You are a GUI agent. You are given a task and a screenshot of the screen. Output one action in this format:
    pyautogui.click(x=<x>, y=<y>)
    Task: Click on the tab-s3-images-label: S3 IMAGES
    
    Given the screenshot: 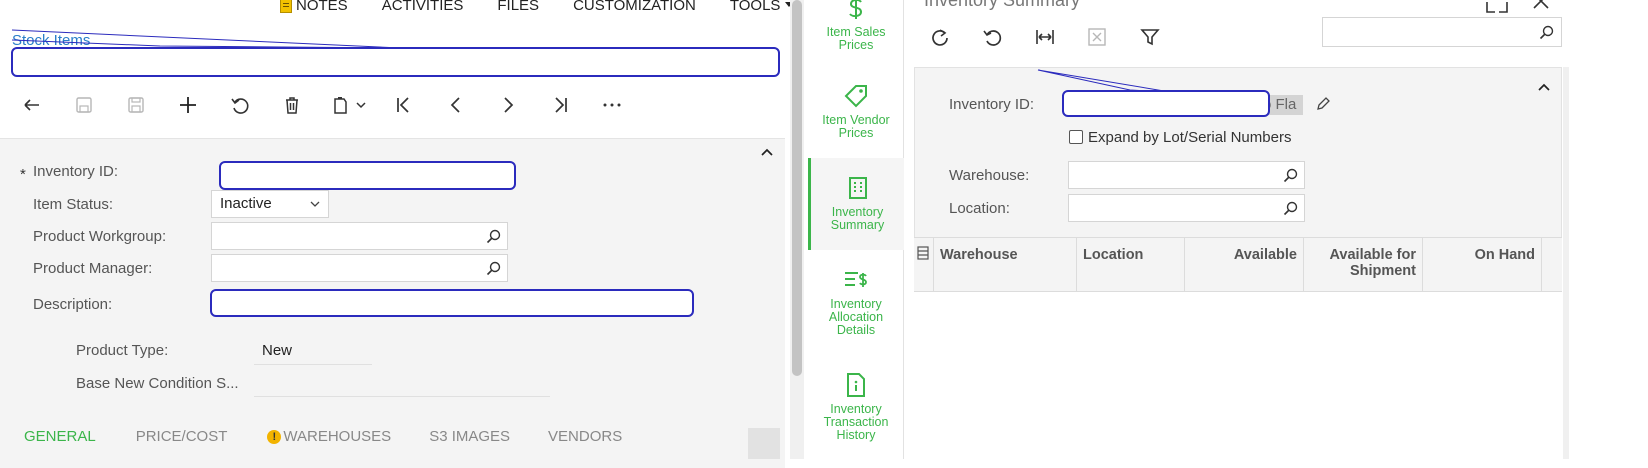 What is the action you would take?
    pyautogui.click(x=470, y=436)
    